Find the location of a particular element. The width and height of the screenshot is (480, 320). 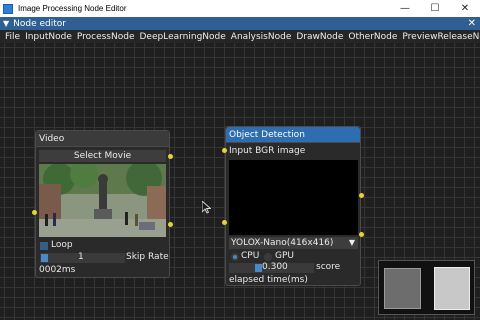

skip-rate-slider-grab is located at coordinates (44, 258).